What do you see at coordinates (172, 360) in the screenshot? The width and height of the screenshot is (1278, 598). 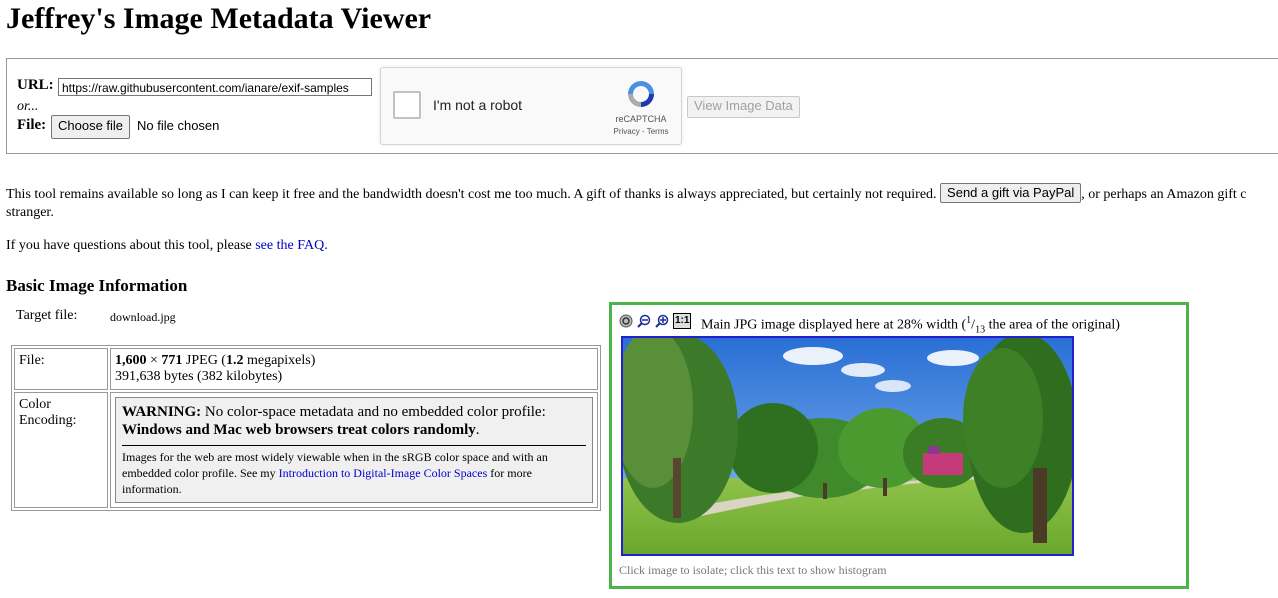 I see `dims-height: 771` at bounding box center [172, 360].